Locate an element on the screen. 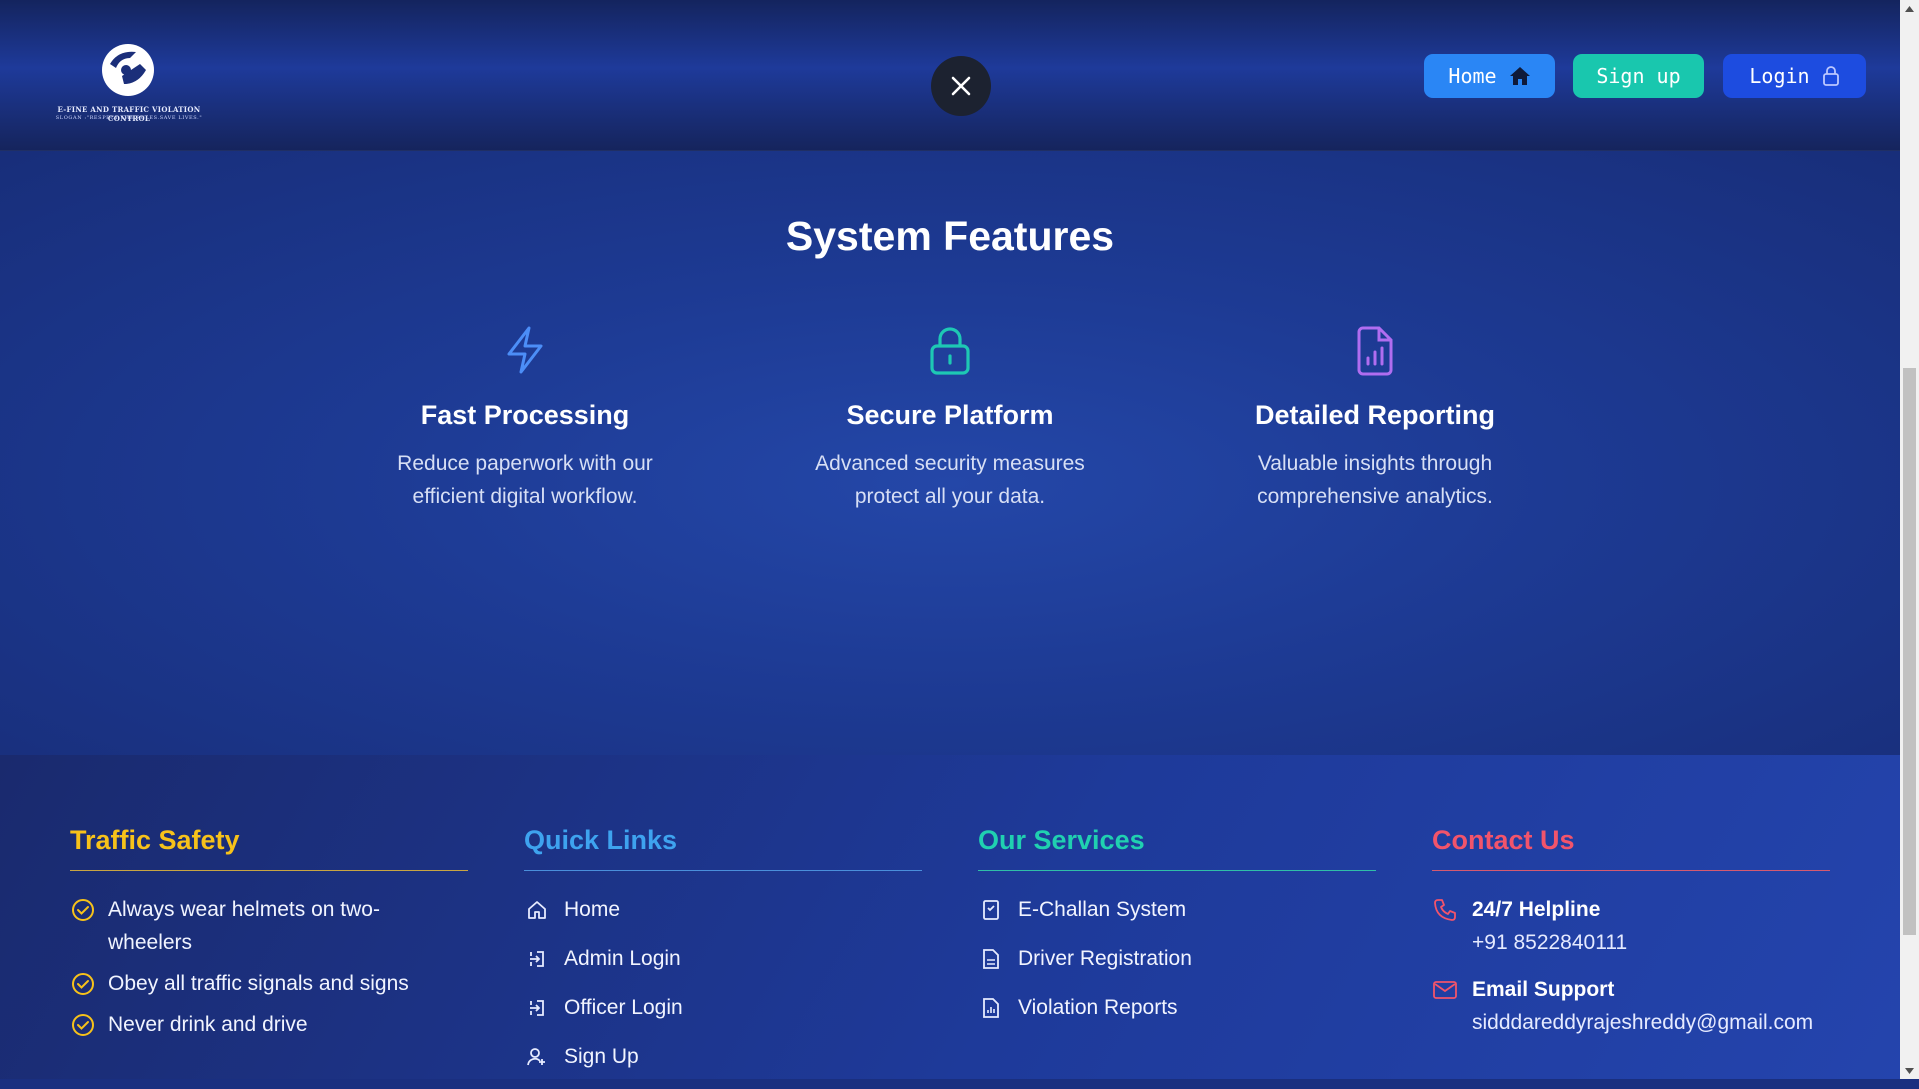 The height and width of the screenshot is (1089, 1919). scroll-up-arrow is located at coordinates (1909, 8).